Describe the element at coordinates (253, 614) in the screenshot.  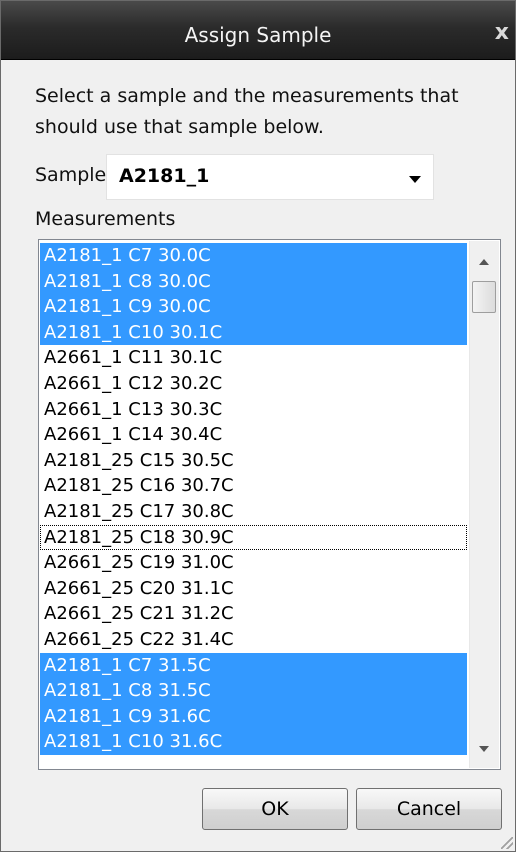
I see `list-item: A2661_25 C21 31.2C` at that location.